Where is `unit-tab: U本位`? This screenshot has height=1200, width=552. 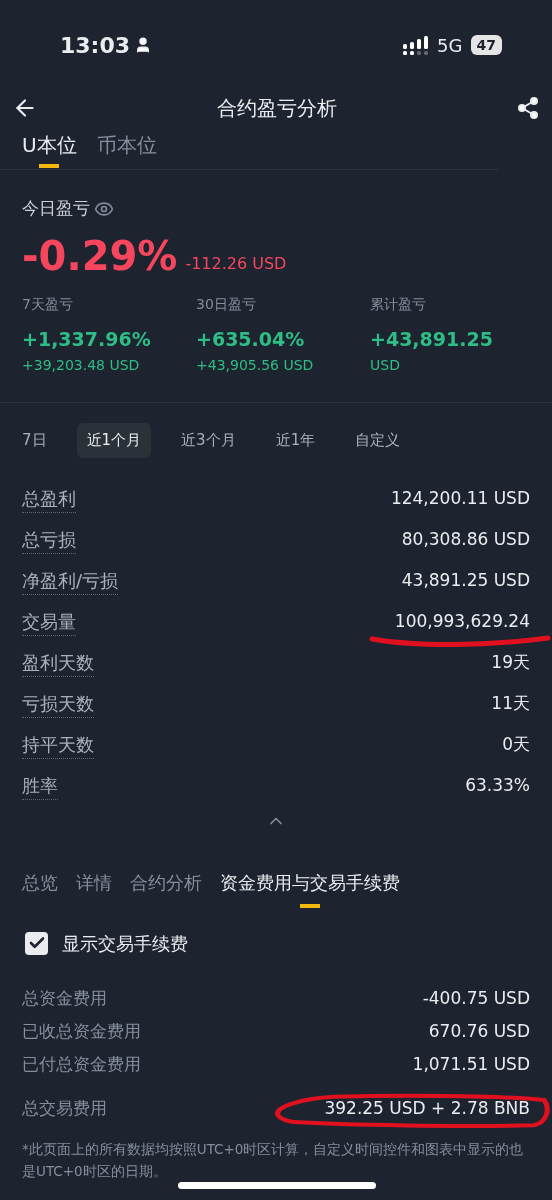 unit-tab: U本位 is located at coordinates (49, 147).